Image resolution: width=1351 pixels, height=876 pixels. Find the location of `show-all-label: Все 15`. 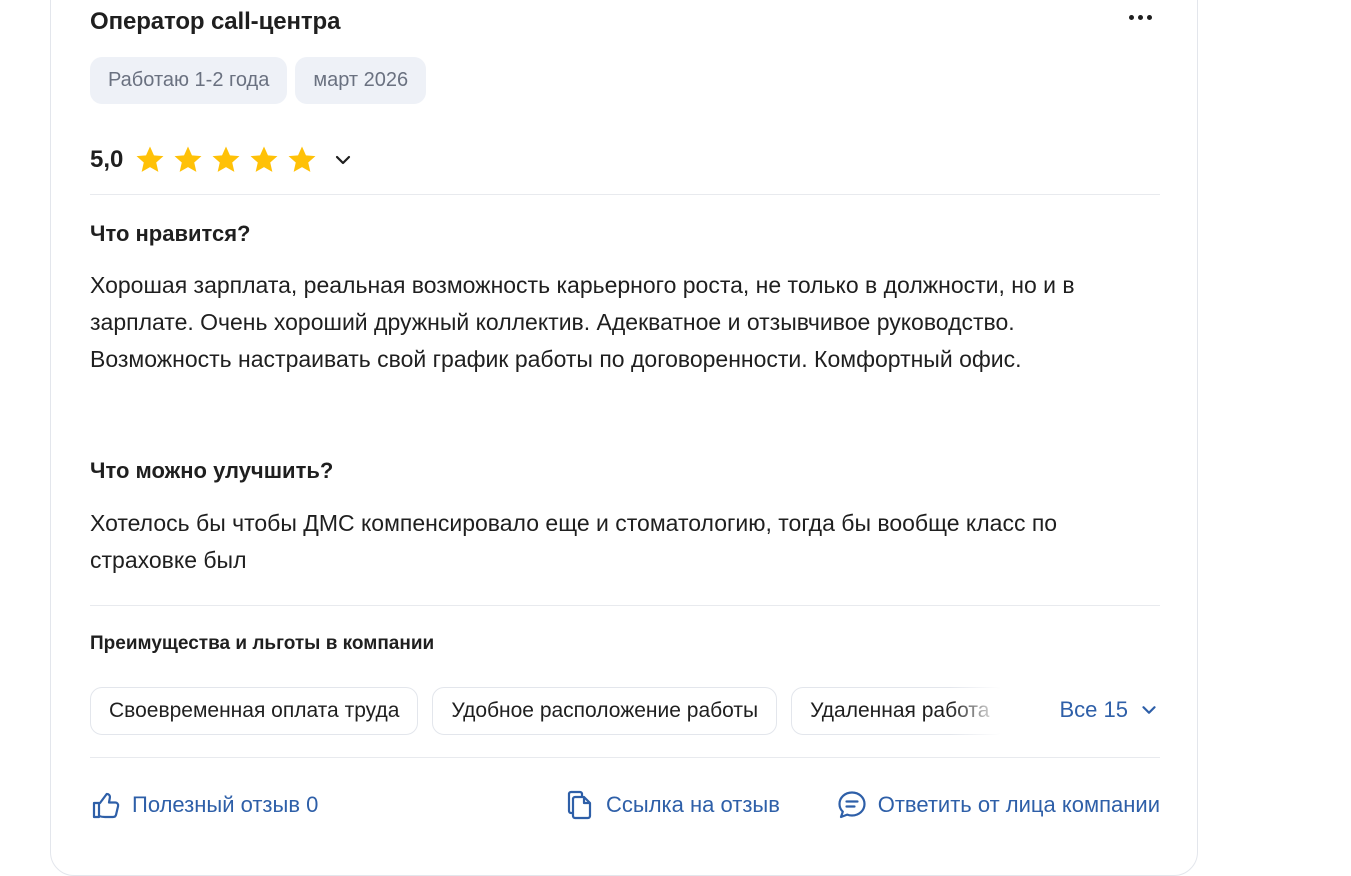

show-all-label: Все 15 is located at coordinates (1094, 709).